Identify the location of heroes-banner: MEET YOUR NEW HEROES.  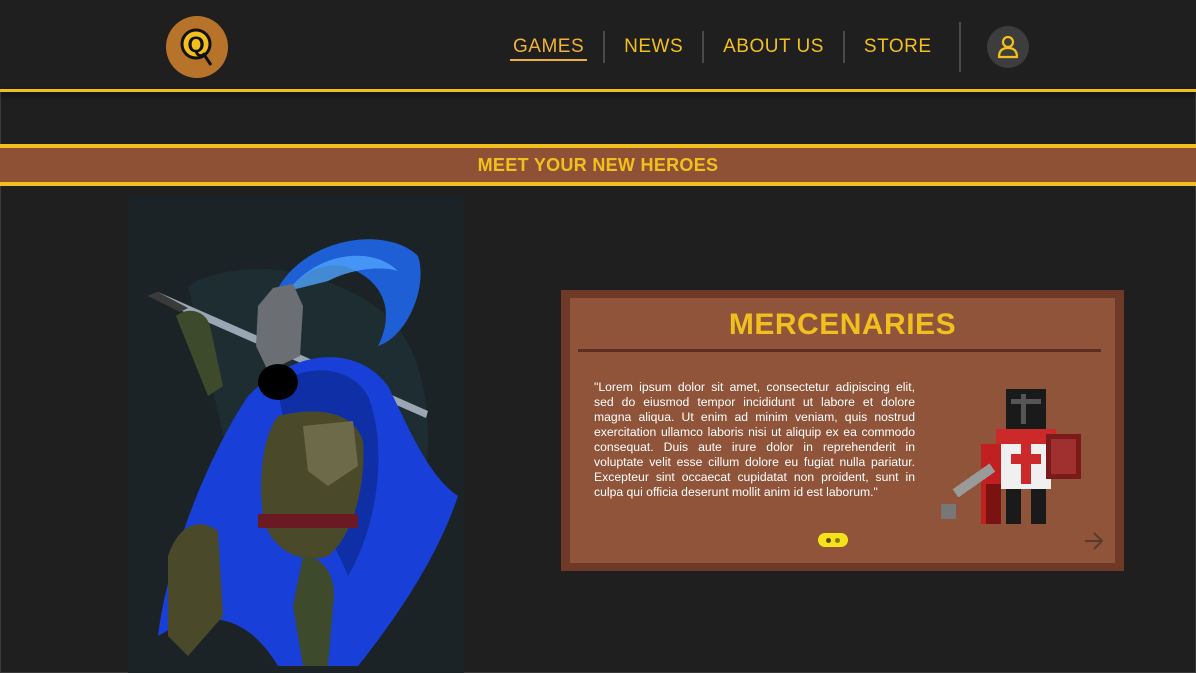
(598, 165).